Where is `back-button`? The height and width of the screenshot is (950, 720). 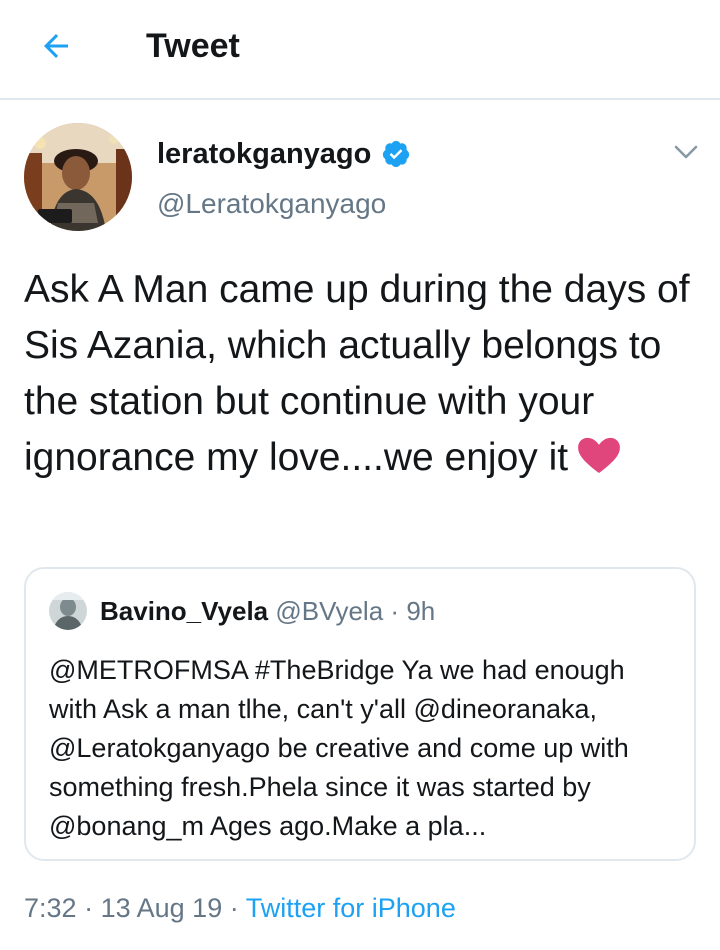 back-button is located at coordinates (56, 46).